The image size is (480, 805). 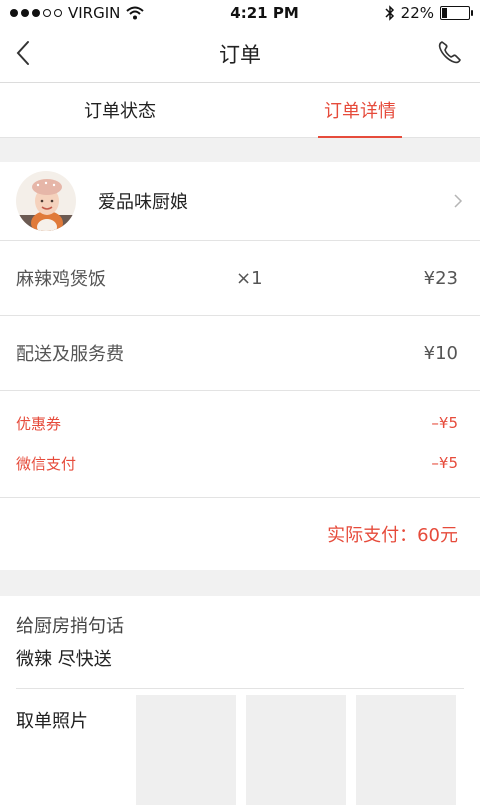 What do you see at coordinates (52, 721) in the screenshot?
I see `photos-label: 取单照片` at bounding box center [52, 721].